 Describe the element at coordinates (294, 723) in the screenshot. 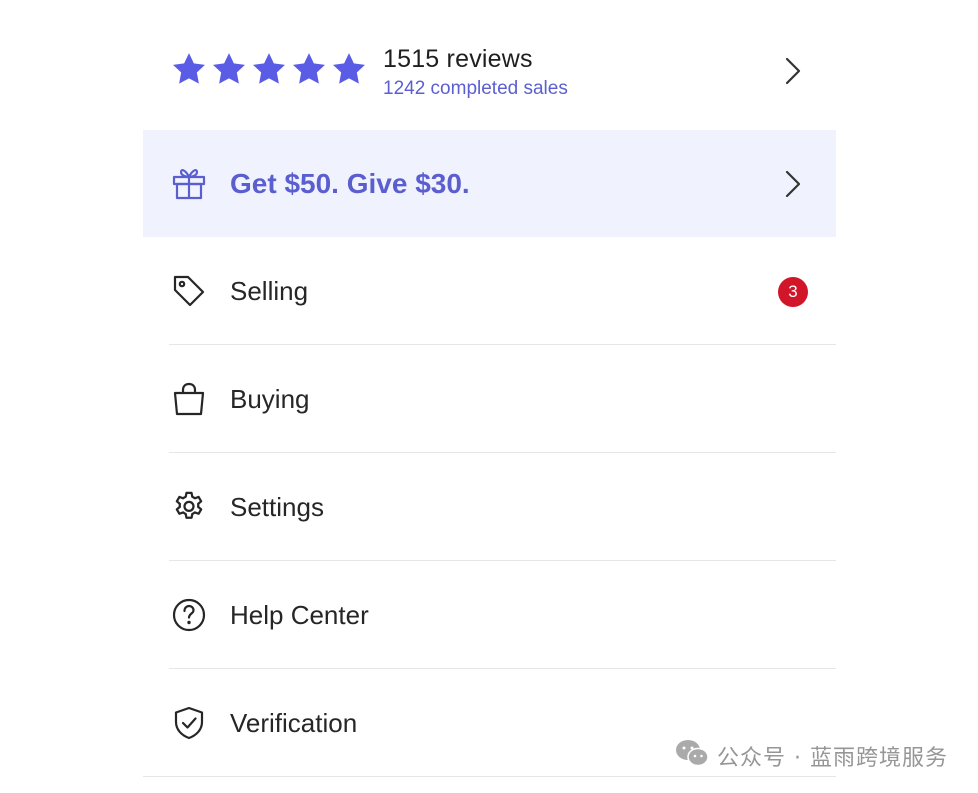

I see `menu-item-label: Verification` at that location.